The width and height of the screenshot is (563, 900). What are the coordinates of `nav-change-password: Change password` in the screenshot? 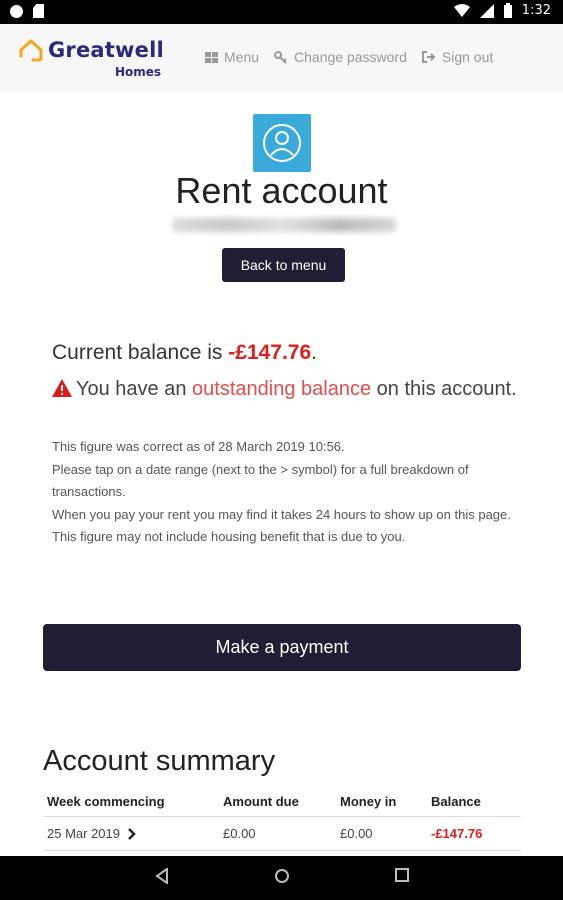 It's located at (340, 57).